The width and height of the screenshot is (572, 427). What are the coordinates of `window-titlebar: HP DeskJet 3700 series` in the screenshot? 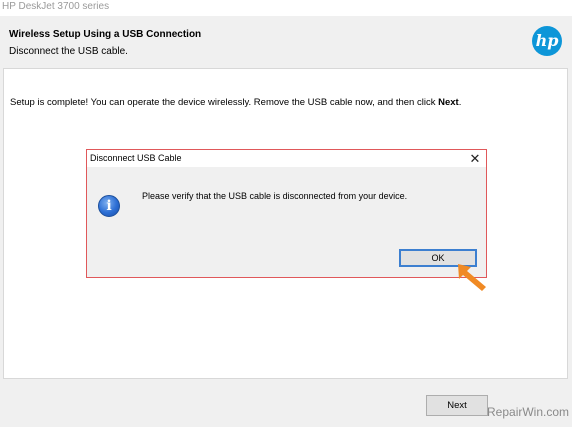 It's located at (286, 8).